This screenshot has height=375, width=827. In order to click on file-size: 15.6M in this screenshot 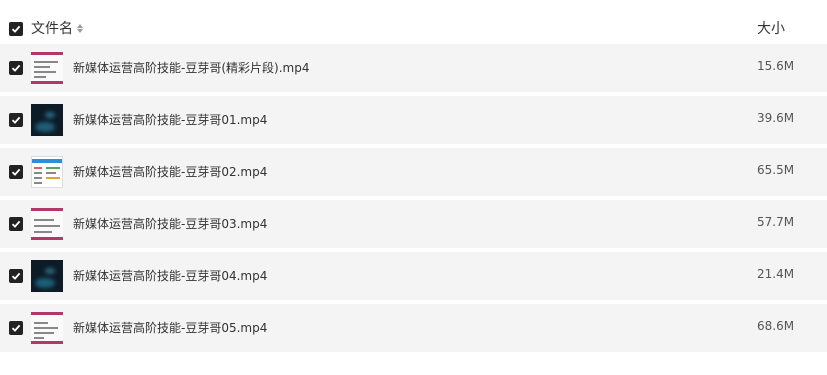, I will do `click(776, 66)`.